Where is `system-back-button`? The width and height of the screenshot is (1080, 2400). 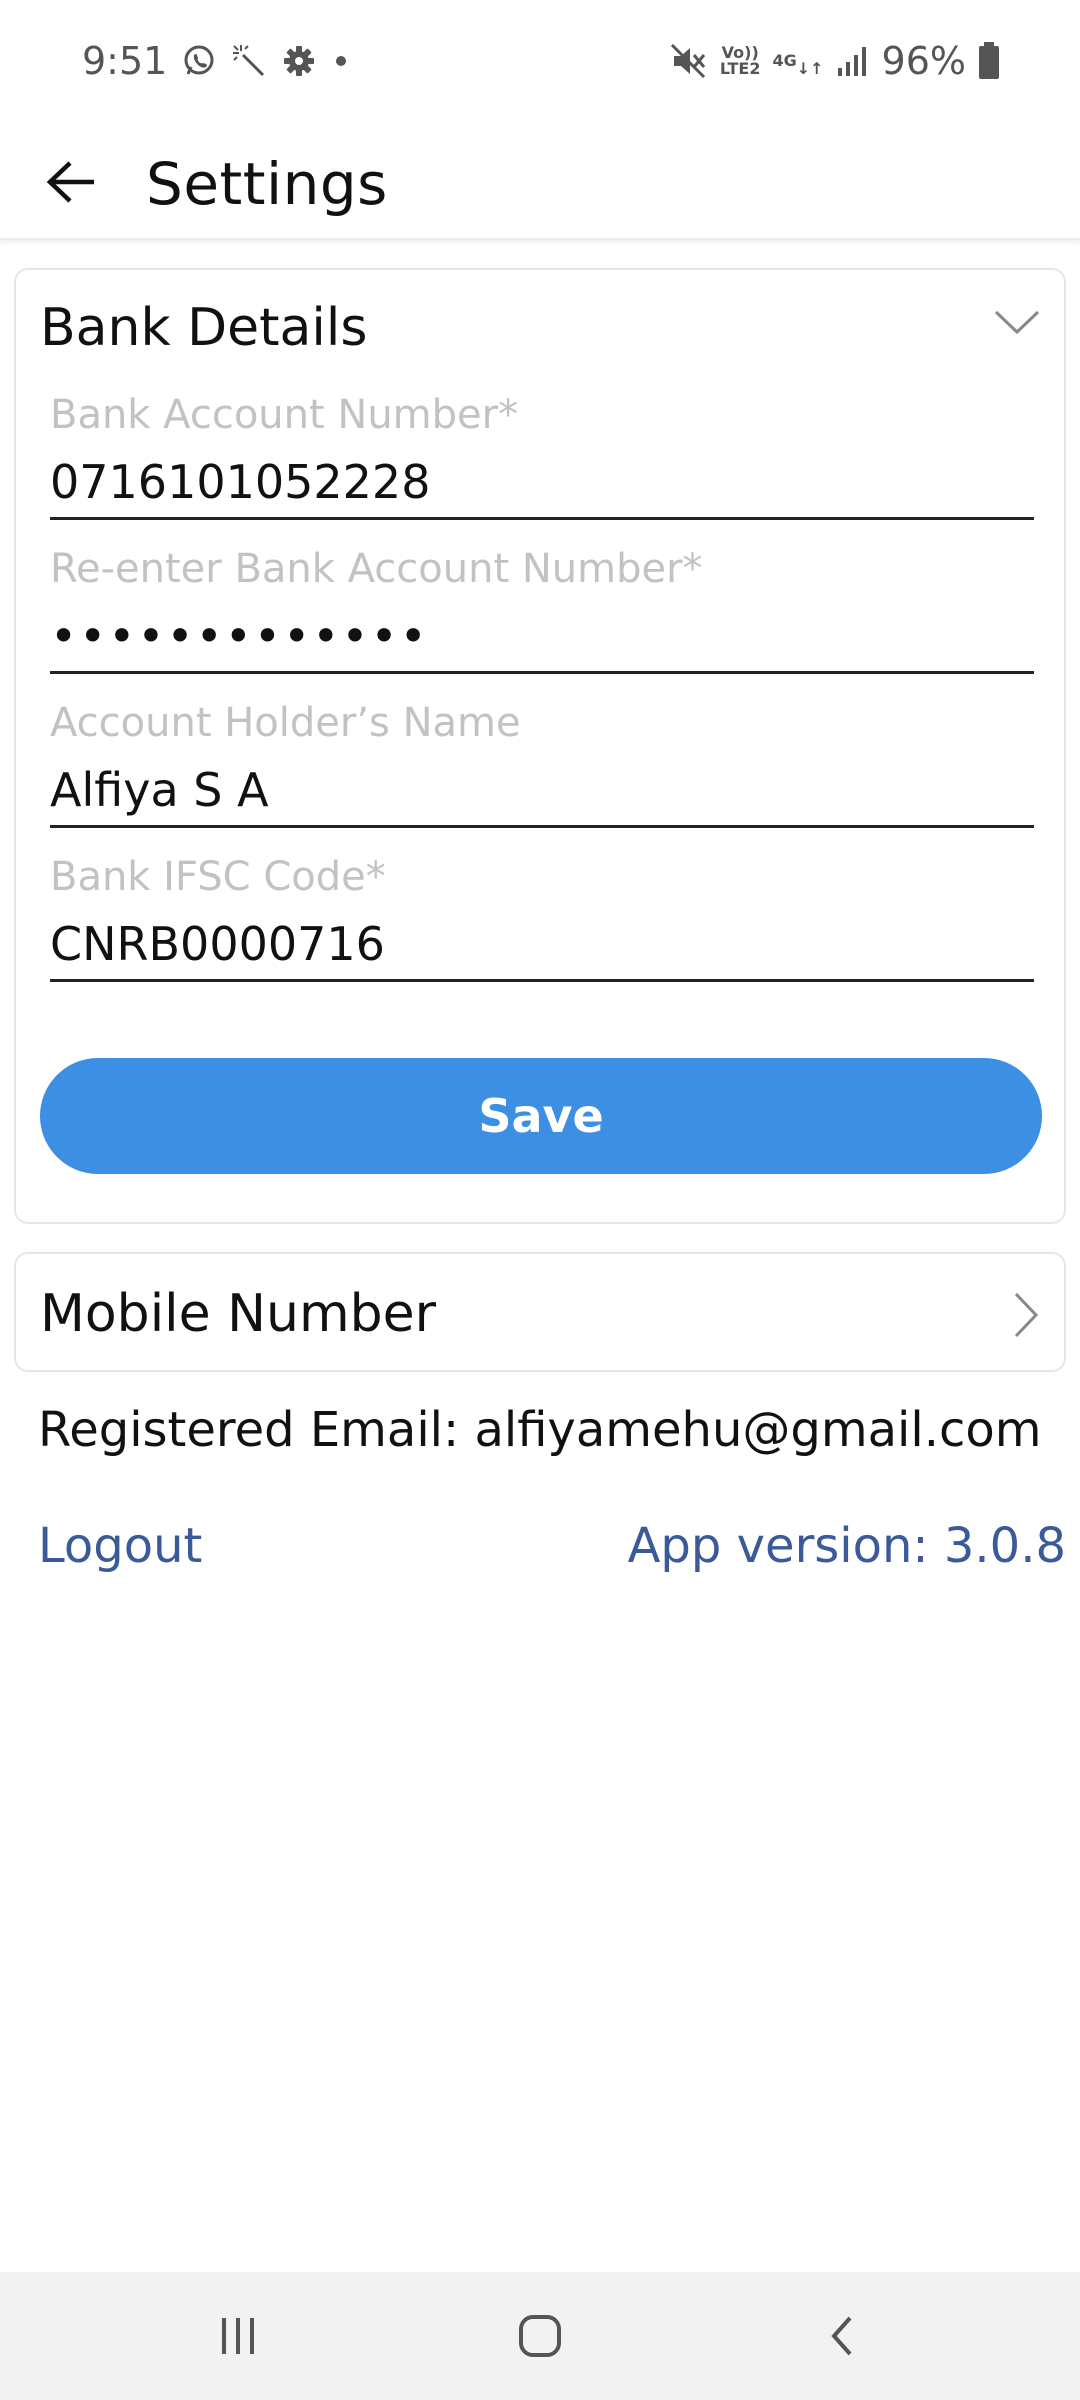 system-back-button is located at coordinates (842, 2336).